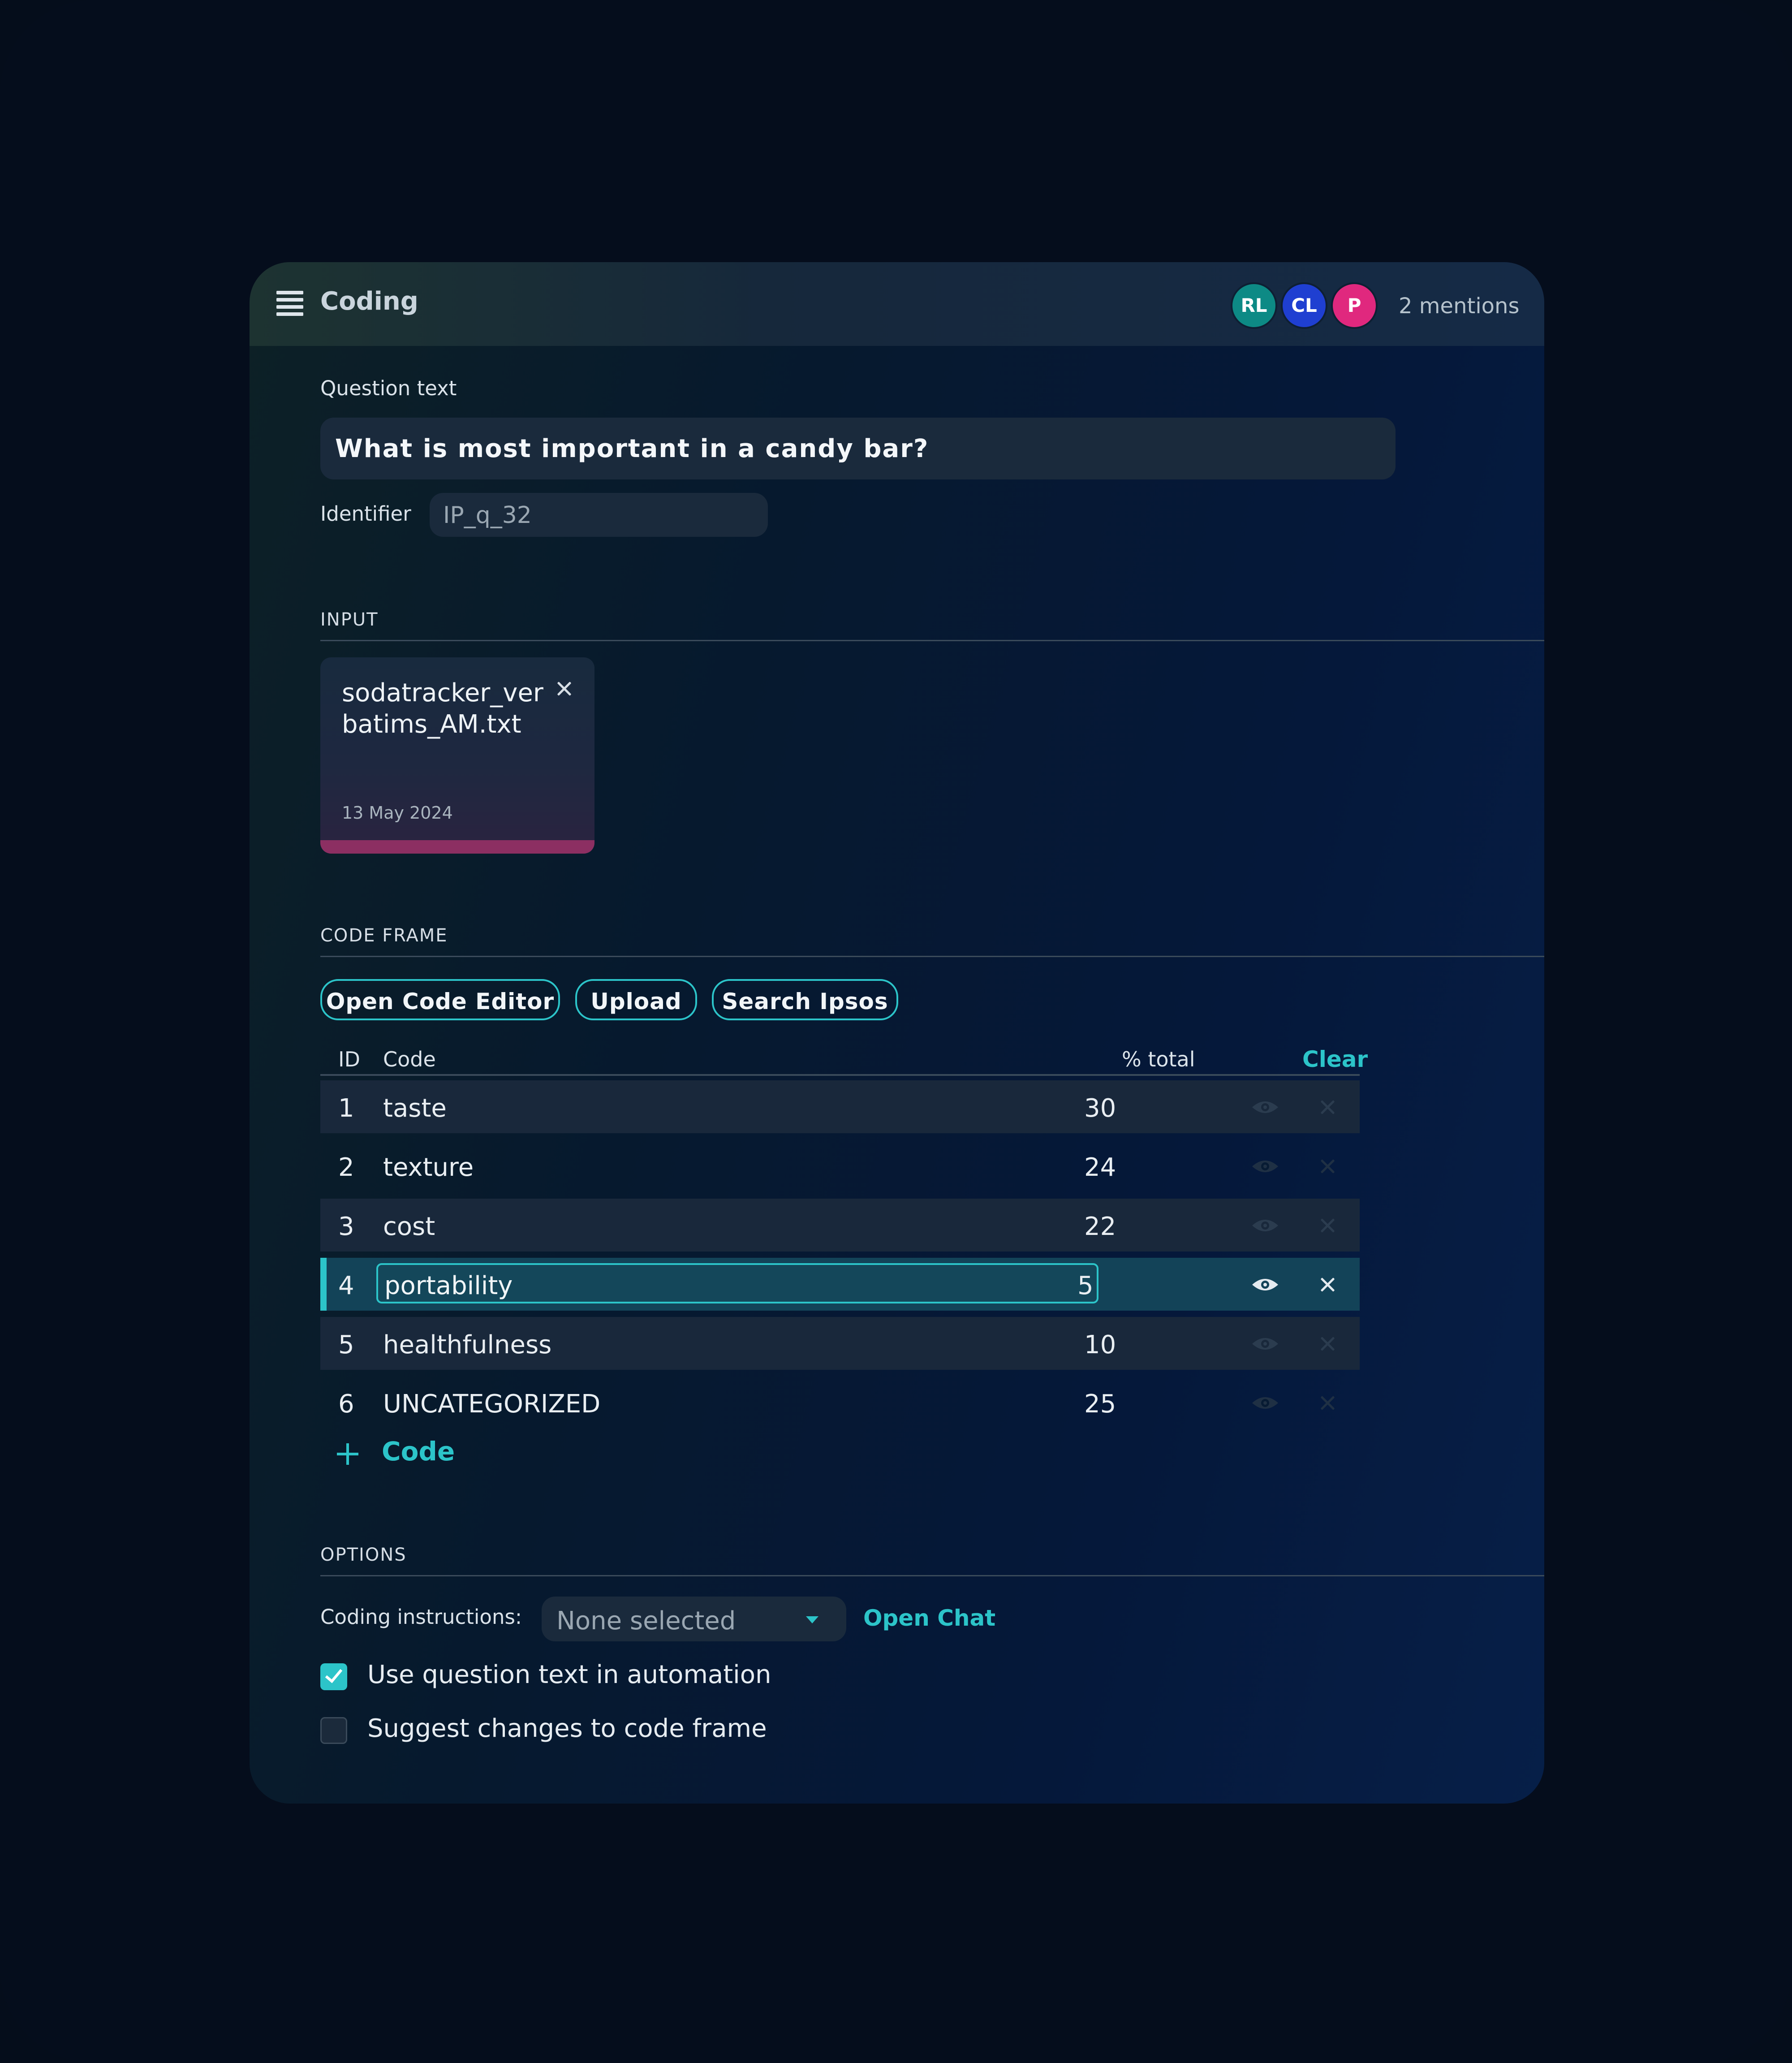 The width and height of the screenshot is (1792, 2063). What do you see at coordinates (349, 619) in the screenshot?
I see `input-section-title: INPUT` at bounding box center [349, 619].